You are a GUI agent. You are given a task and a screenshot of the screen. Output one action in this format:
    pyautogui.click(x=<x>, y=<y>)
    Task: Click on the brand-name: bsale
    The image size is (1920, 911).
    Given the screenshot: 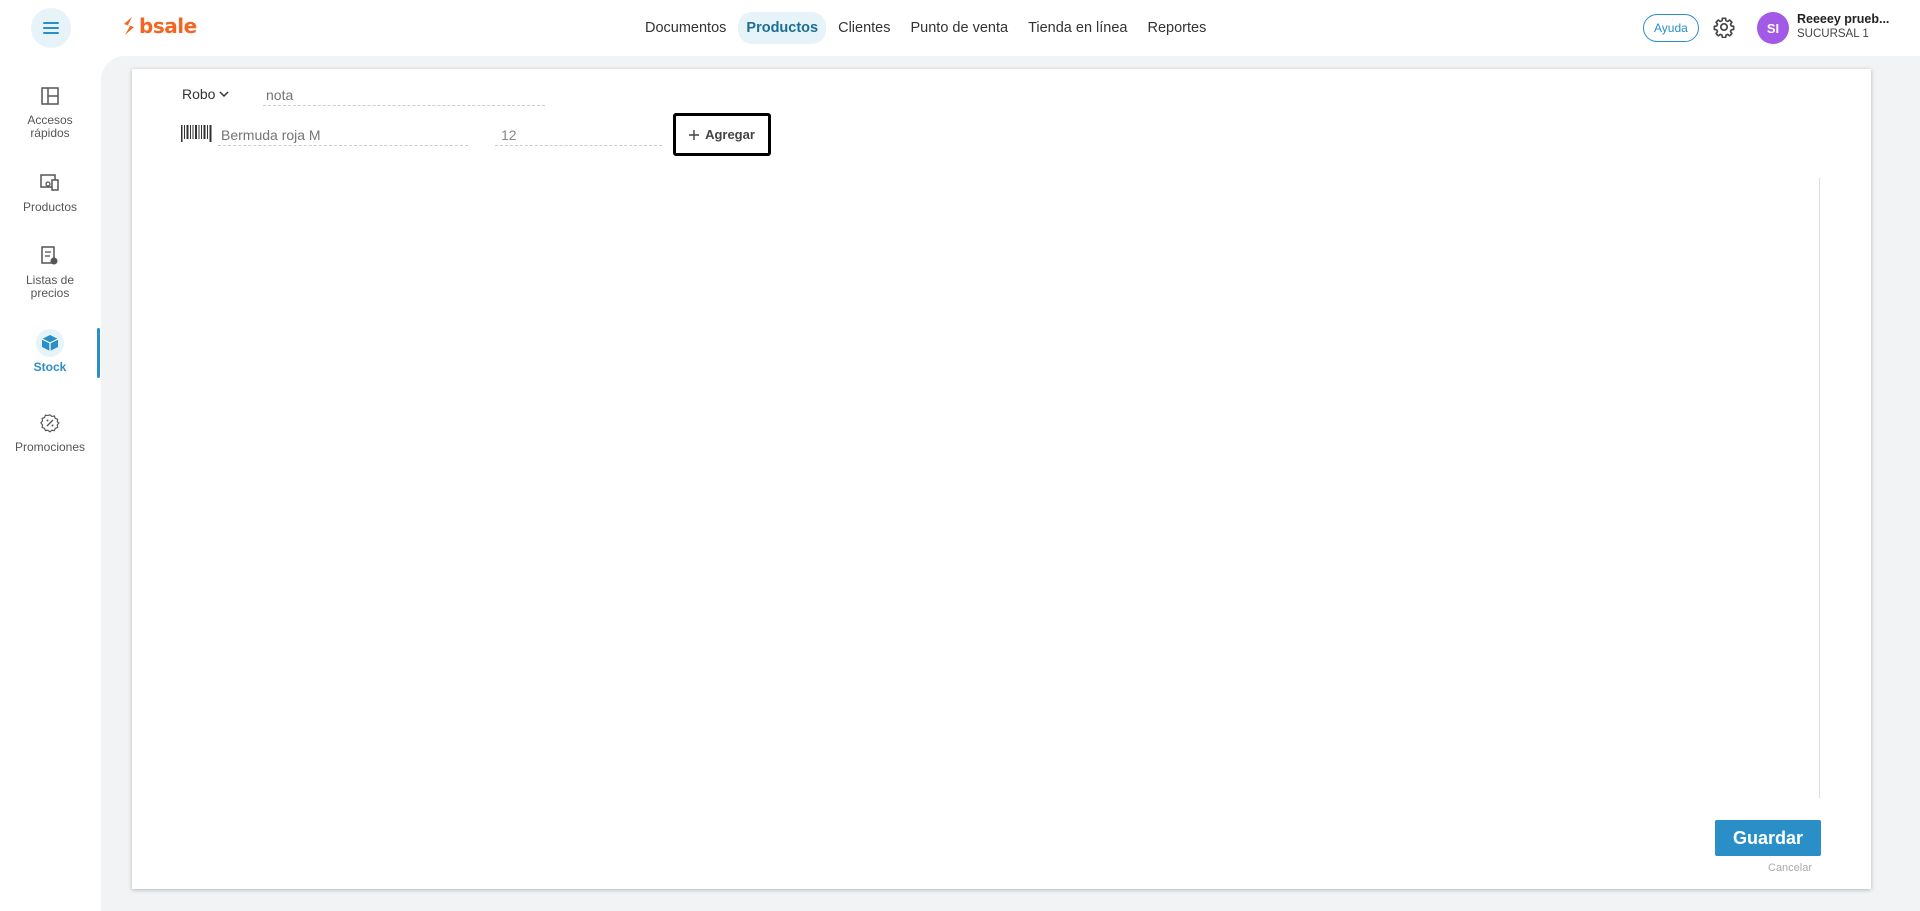 What is the action you would take?
    pyautogui.click(x=168, y=26)
    